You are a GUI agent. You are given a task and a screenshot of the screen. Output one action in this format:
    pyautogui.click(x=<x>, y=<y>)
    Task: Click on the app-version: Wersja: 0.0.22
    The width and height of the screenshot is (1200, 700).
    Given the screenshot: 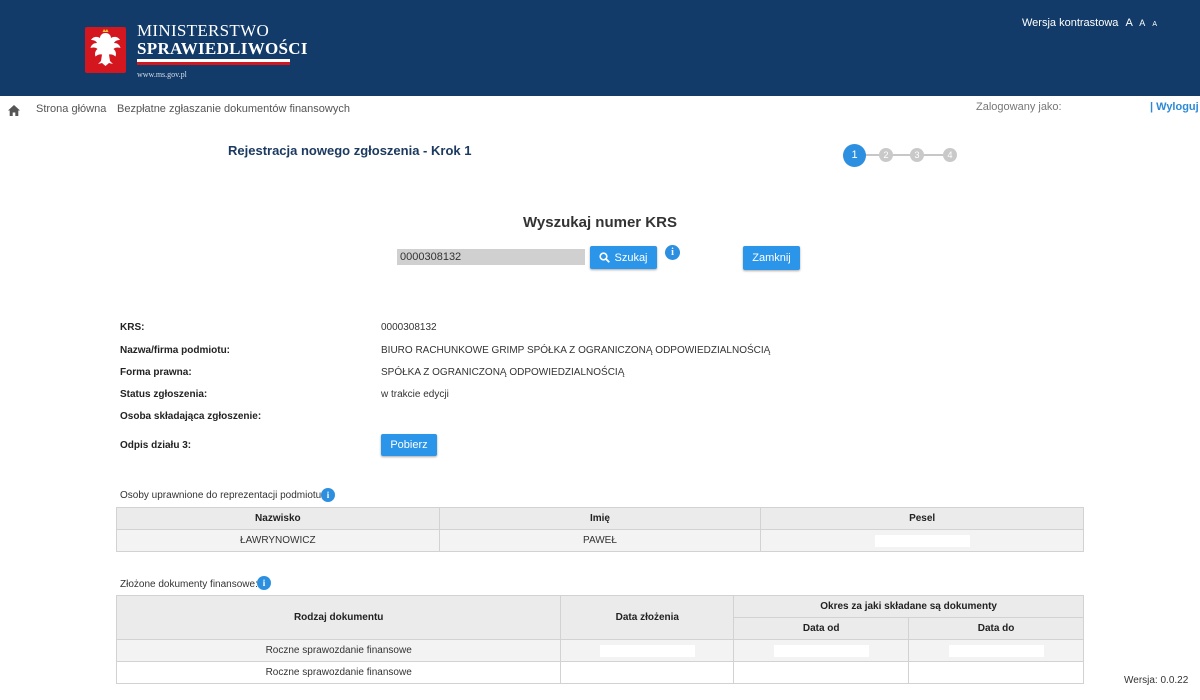 What is the action you would take?
    pyautogui.click(x=1156, y=680)
    